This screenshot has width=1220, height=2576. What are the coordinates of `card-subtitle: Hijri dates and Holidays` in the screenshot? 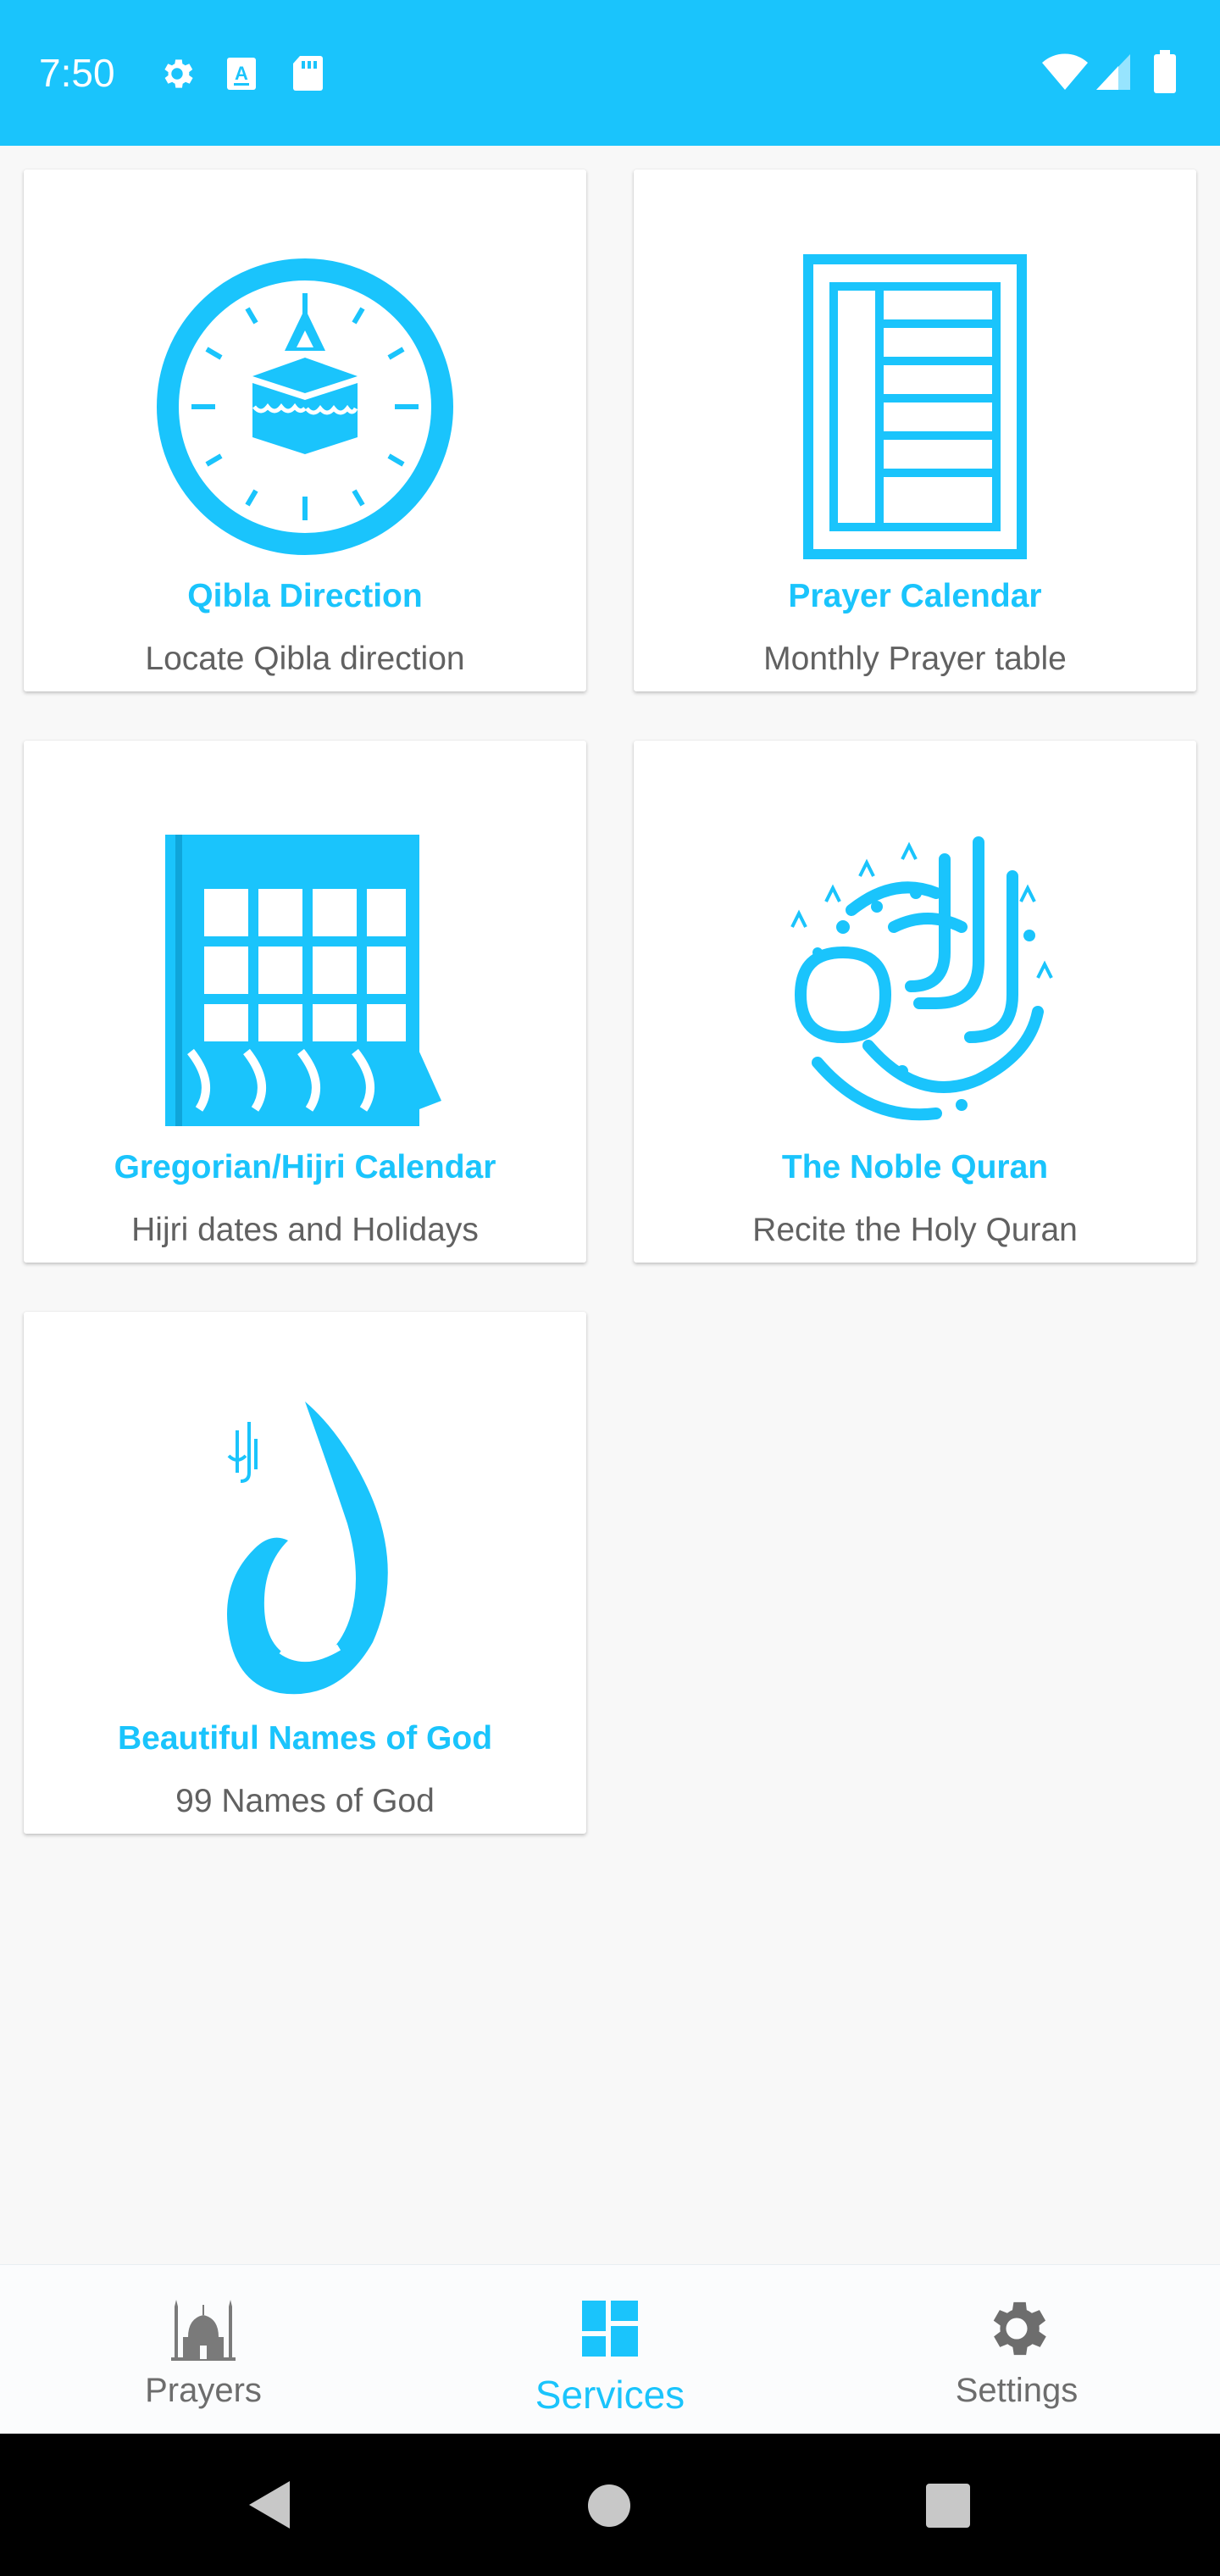 It's located at (305, 1230).